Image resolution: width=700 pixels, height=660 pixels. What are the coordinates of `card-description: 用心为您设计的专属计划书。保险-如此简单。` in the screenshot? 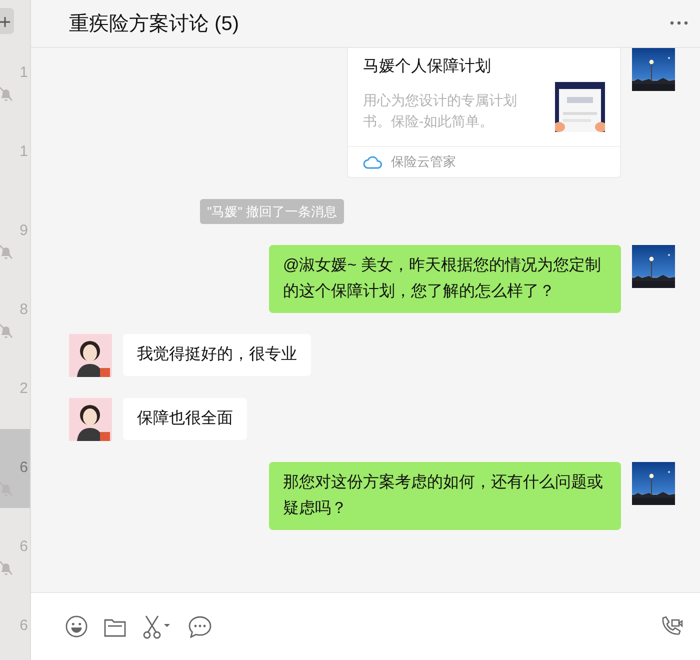 It's located at (440, 111).